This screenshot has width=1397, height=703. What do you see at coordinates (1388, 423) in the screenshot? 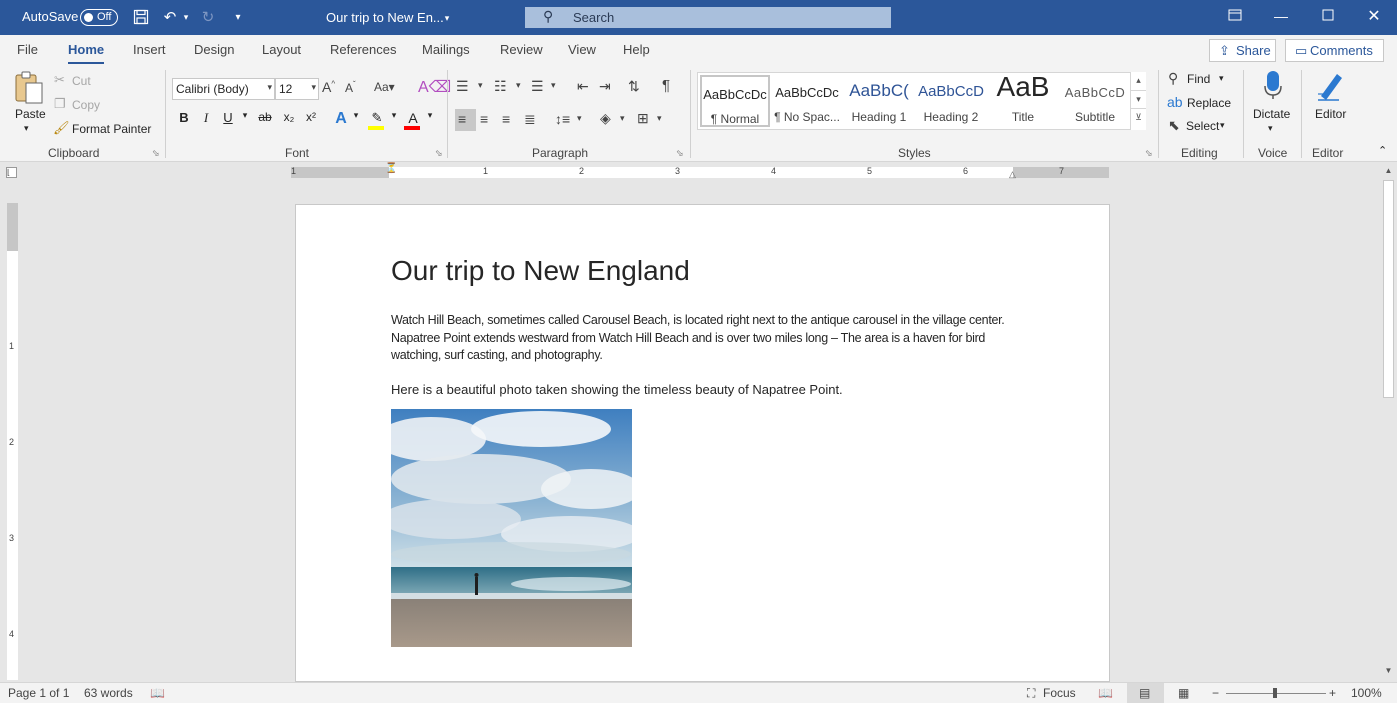
I see `vertical-scrollbar: ▲ ▼` at bounding box center [1388, 423].